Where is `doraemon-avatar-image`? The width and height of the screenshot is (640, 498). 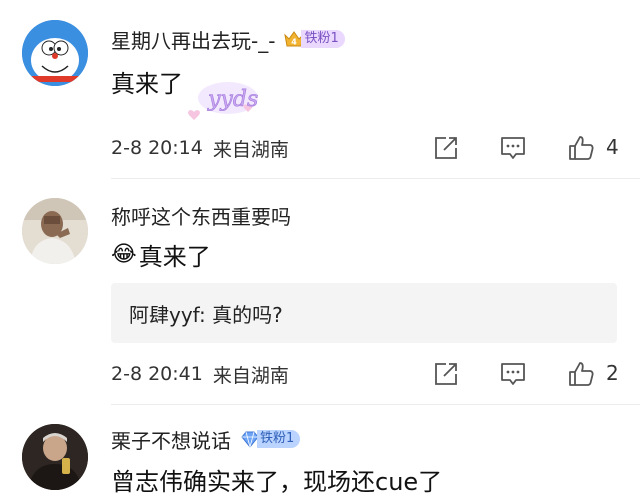 doraemon-avatar-image is located at coordinates (55, 53).